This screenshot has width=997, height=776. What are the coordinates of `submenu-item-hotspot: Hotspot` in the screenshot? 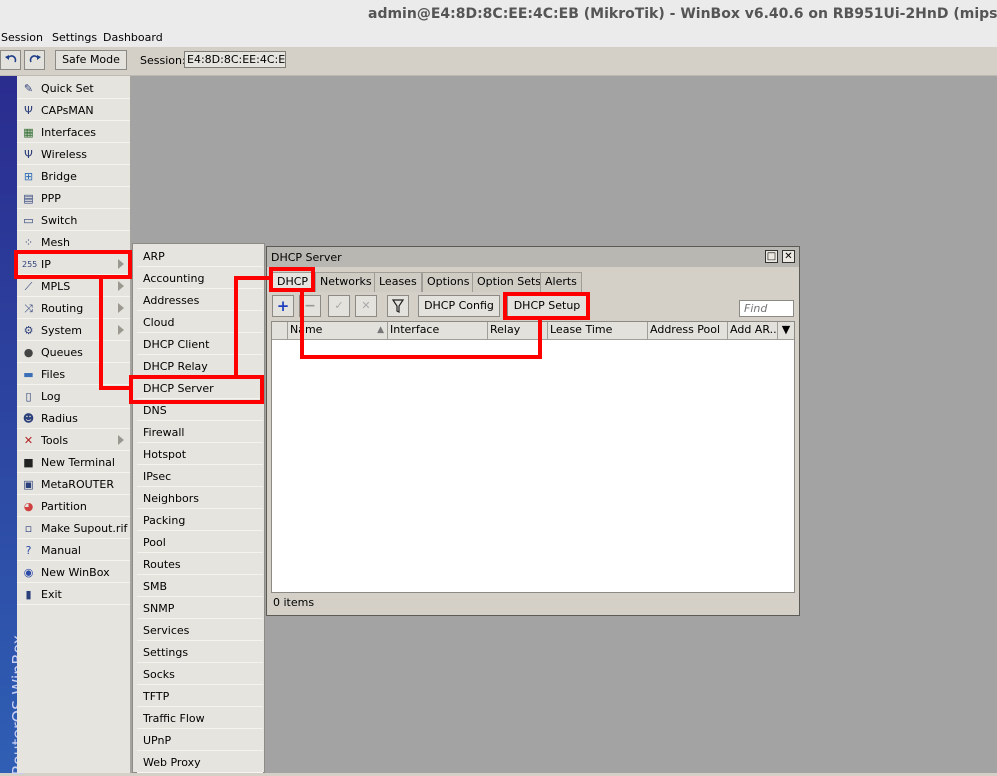 It's located at (200, 454).